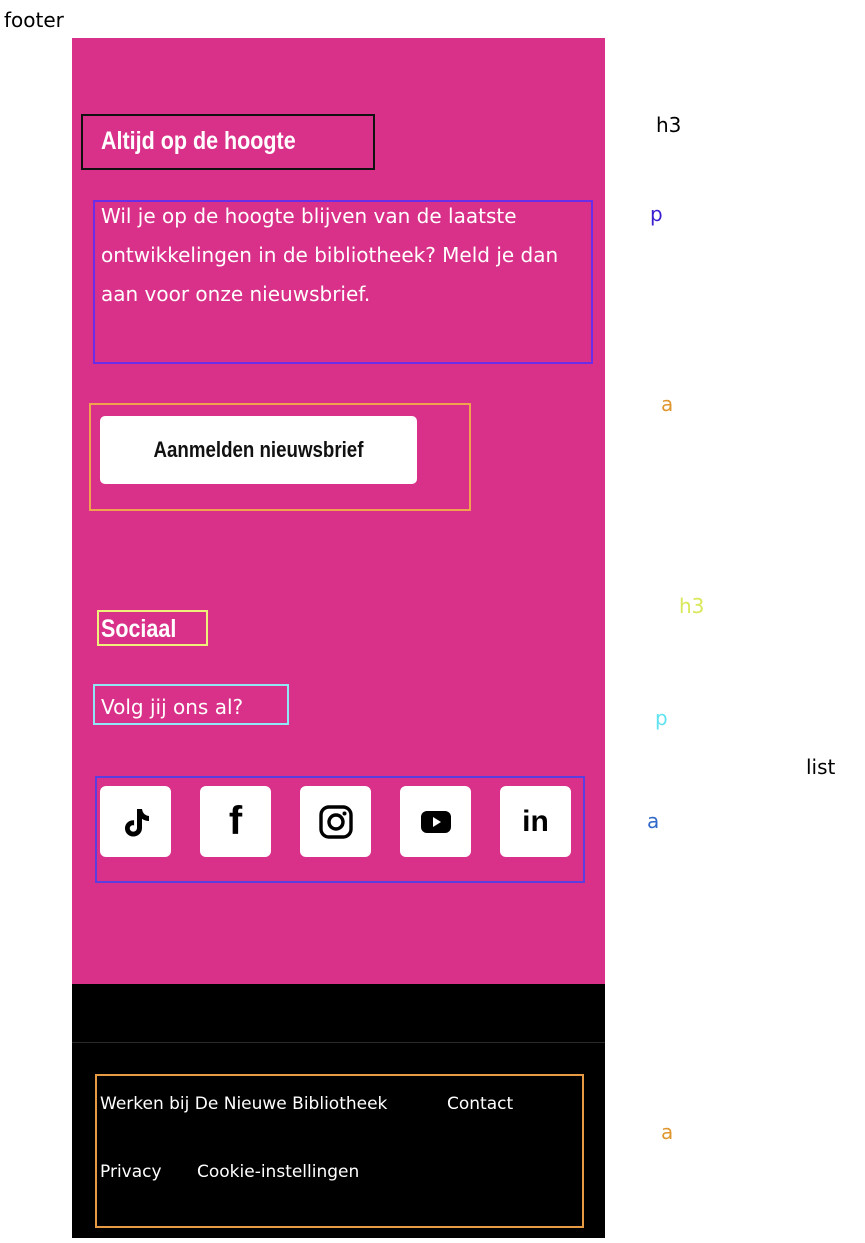  I want to click on annotation-footer-label: footer, so click(34, 20).